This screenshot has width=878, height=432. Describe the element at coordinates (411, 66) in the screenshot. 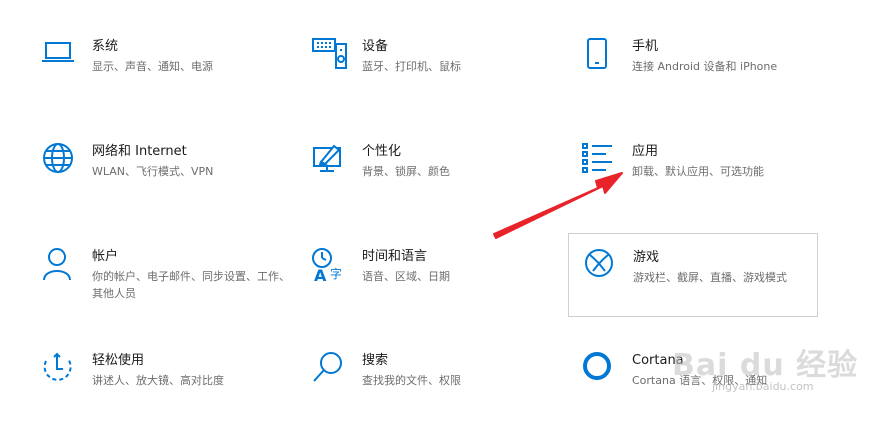

I see `tile-description: 蓝牙、打印机、鼠标` at that location.